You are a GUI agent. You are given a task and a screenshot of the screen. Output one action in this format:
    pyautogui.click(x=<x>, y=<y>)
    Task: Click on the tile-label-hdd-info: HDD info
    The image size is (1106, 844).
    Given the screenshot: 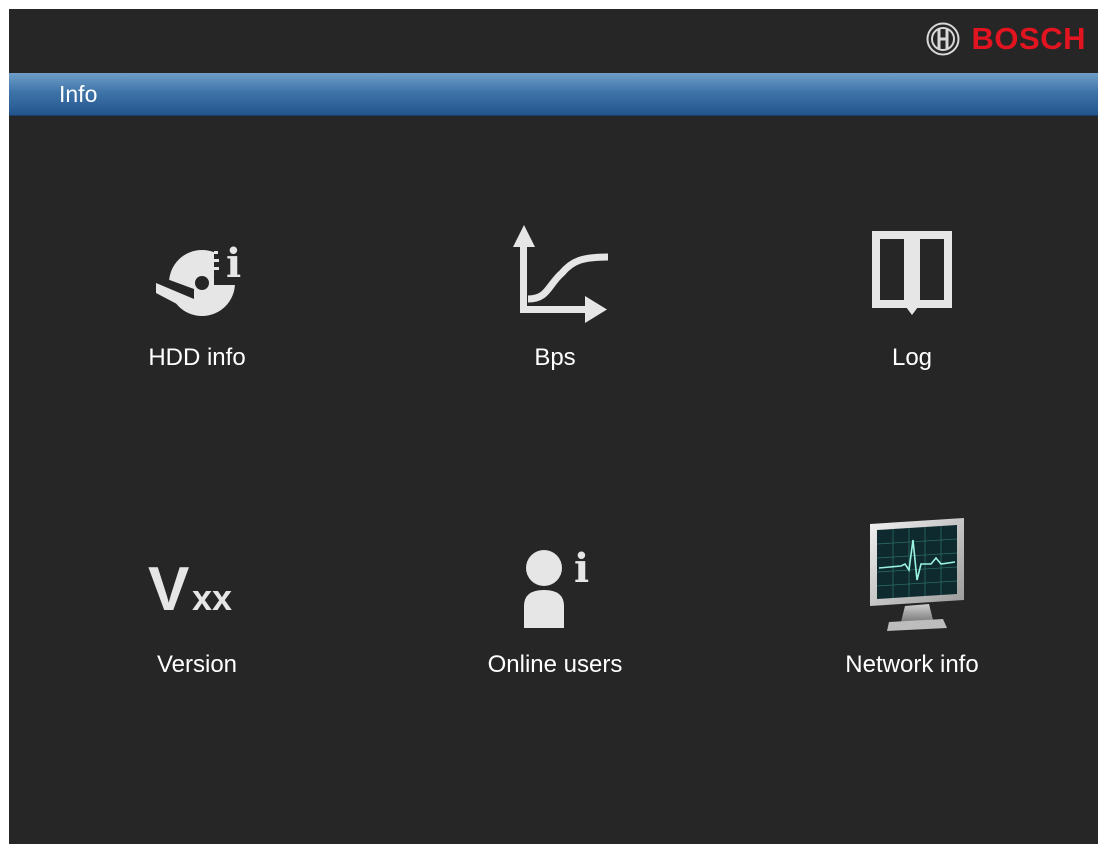 What is the action you would take?
    pyautogui.click(x=197, y=357)
    